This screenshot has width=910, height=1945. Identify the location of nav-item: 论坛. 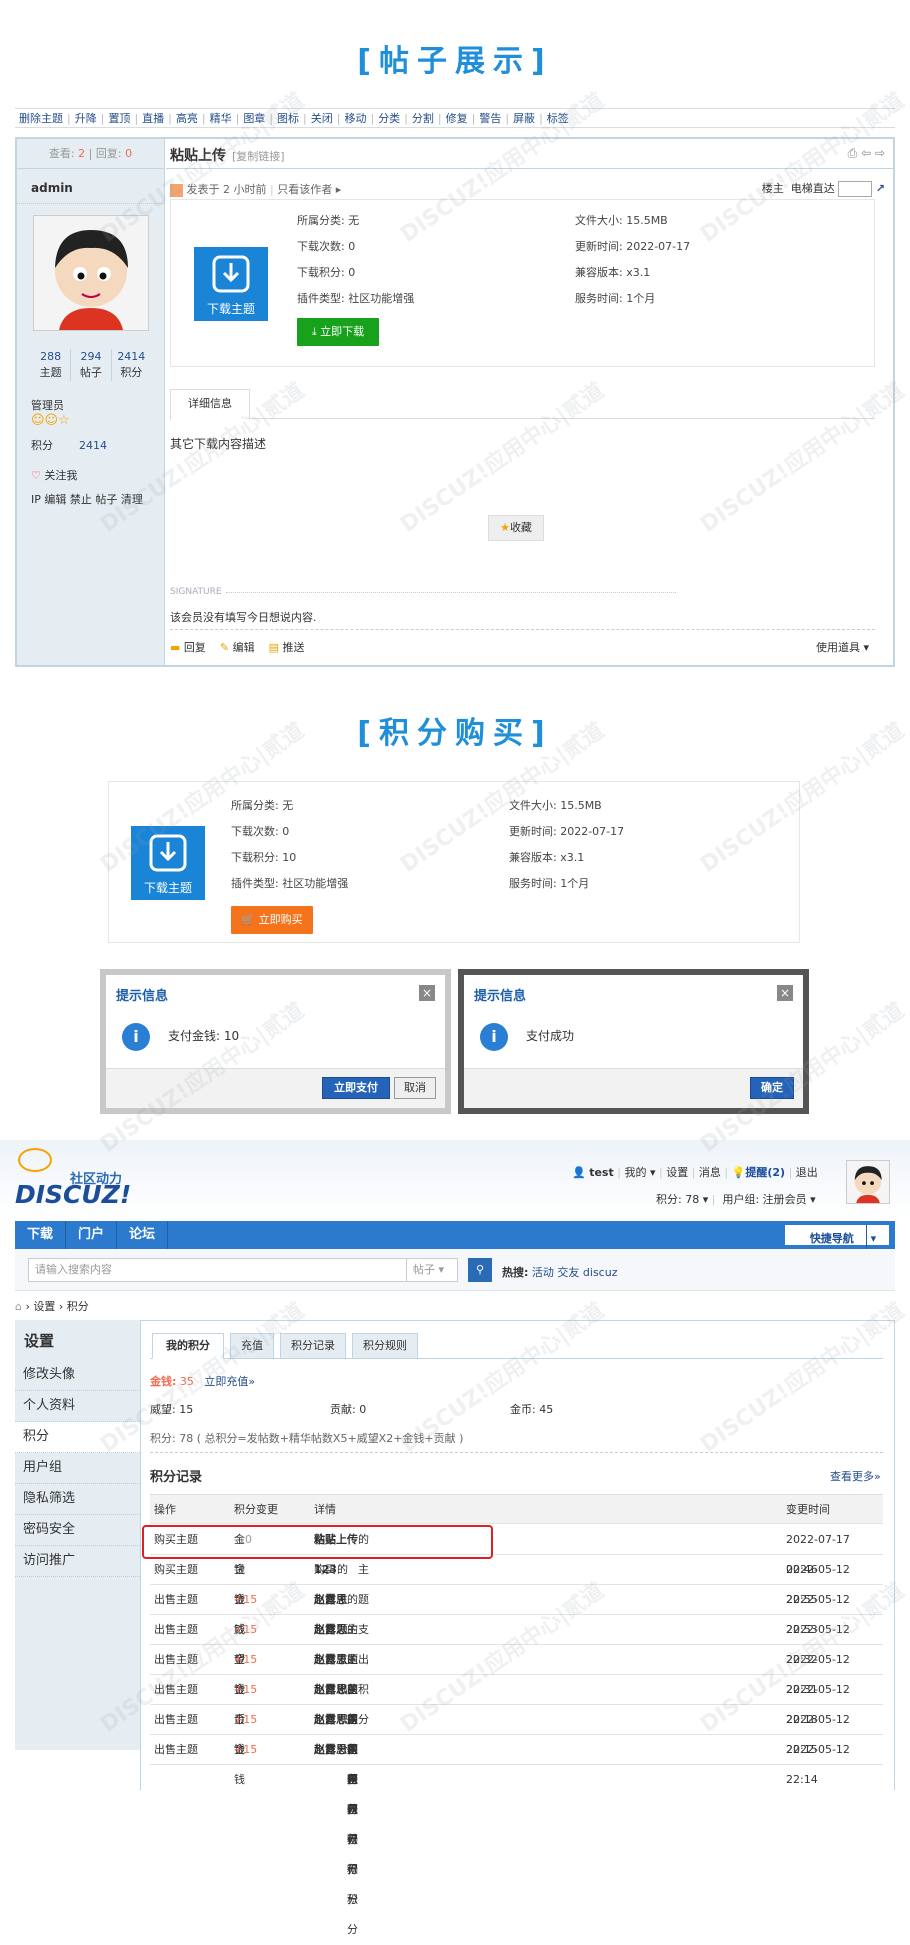
(143, 1235).